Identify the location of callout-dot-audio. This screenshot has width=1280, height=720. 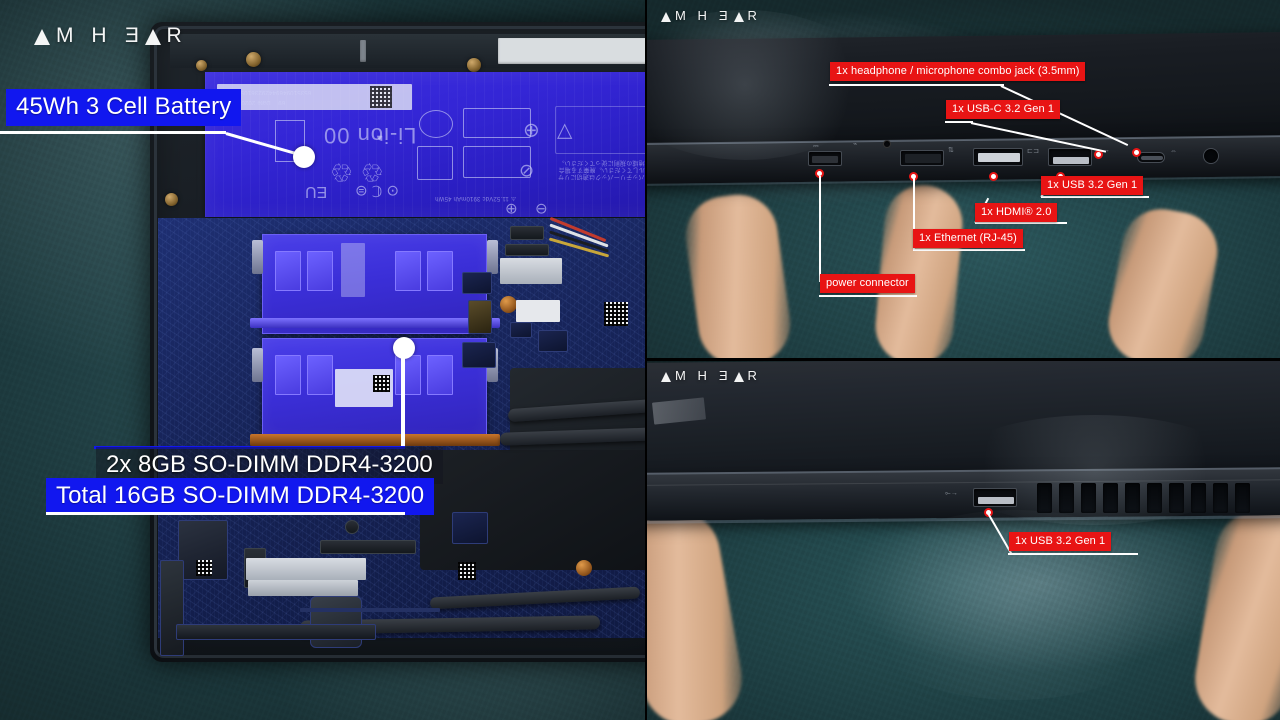
(1136, 152).